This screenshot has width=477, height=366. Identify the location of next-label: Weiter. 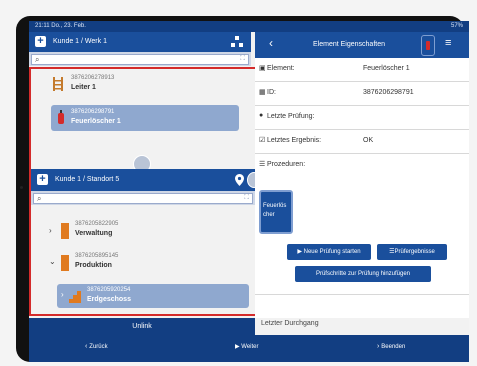
(250, 347).